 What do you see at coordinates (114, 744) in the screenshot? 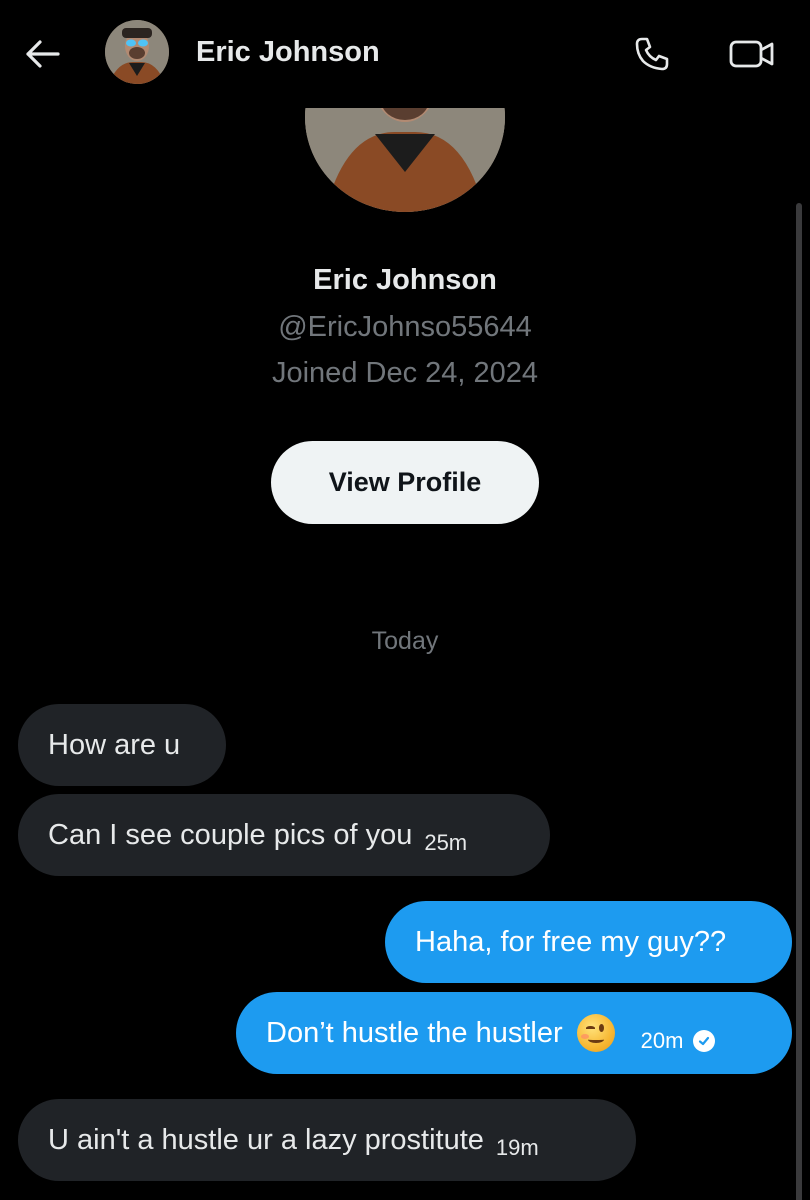
I see `message-text: How are u` at bounding box center [114, 744].